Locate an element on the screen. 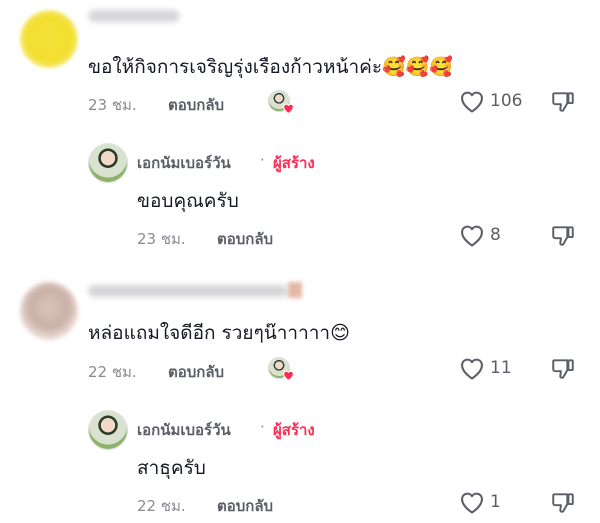  commenter-2-avatar is located at coordinates (49, 311).